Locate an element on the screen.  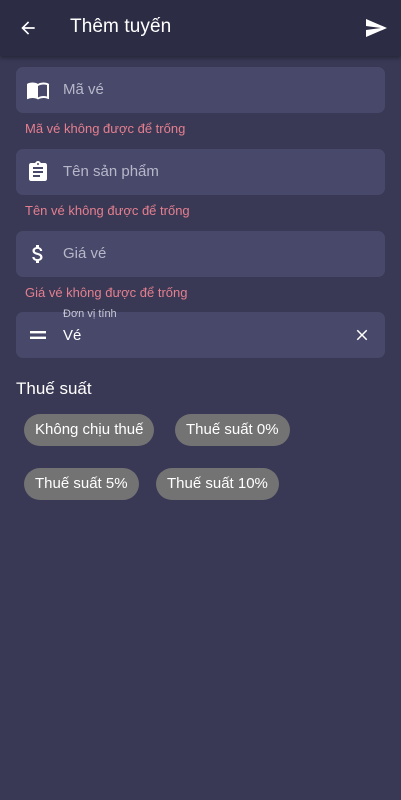
clear-unit-button is located at coordinates (362, 335).